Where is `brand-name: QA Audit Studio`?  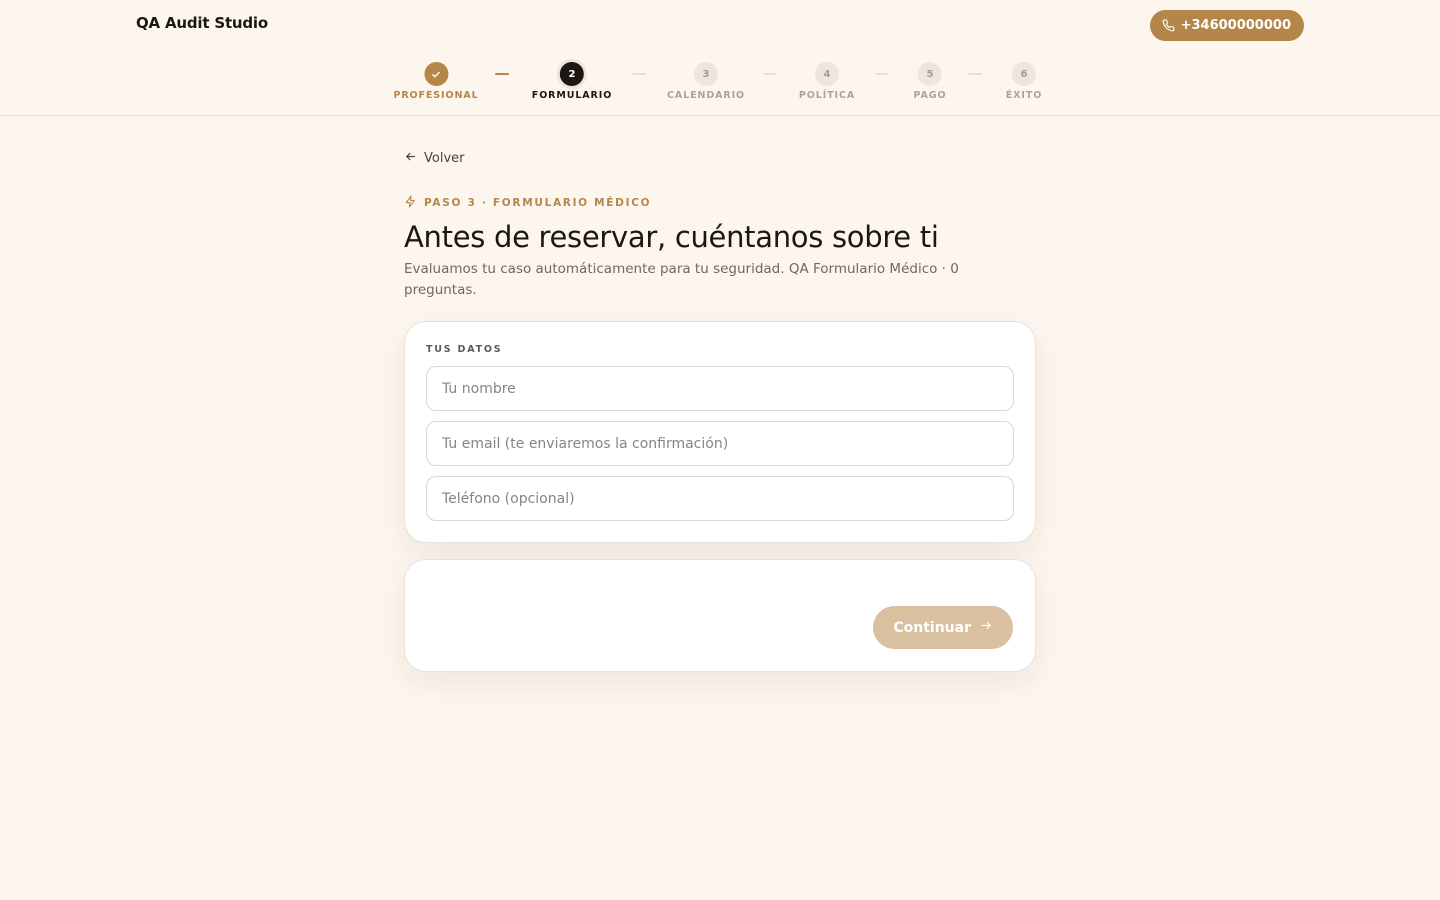 brand-name: QA Audit Studio is located at coordinates (202, 23).